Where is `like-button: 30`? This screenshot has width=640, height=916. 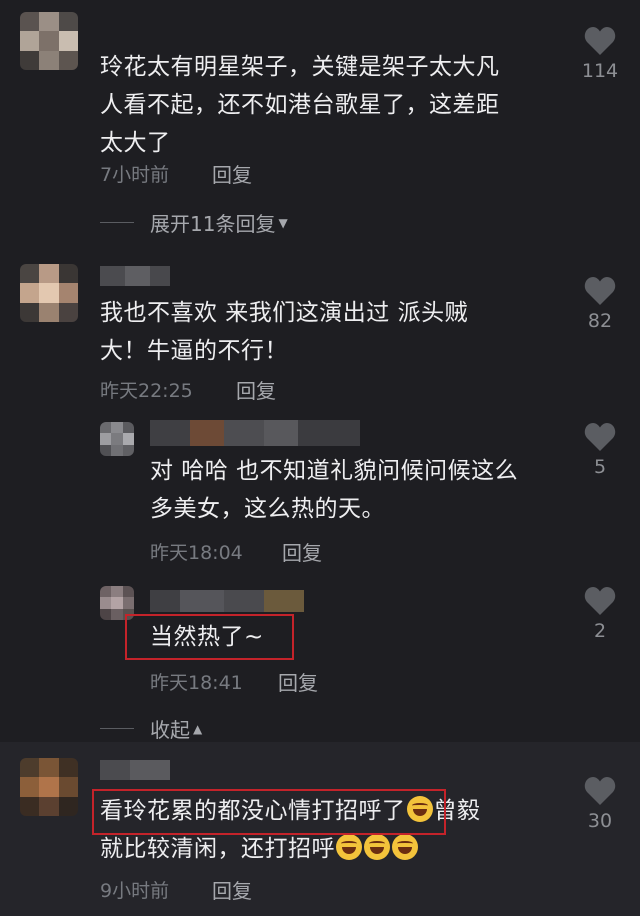
like-button: 30 is located at coordinates (600, 804).